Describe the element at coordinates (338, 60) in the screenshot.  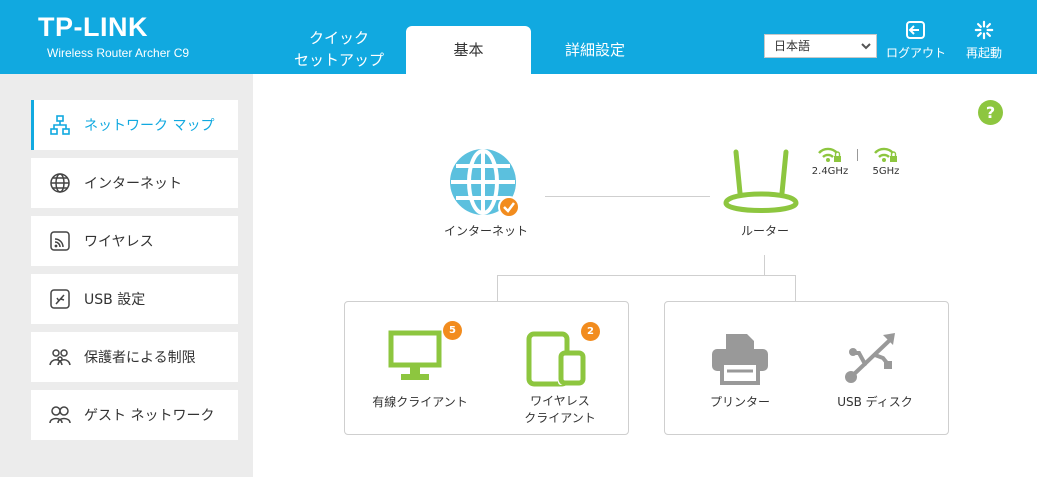
I see `tab-quick-setup-line2: セットアップ` at that location.